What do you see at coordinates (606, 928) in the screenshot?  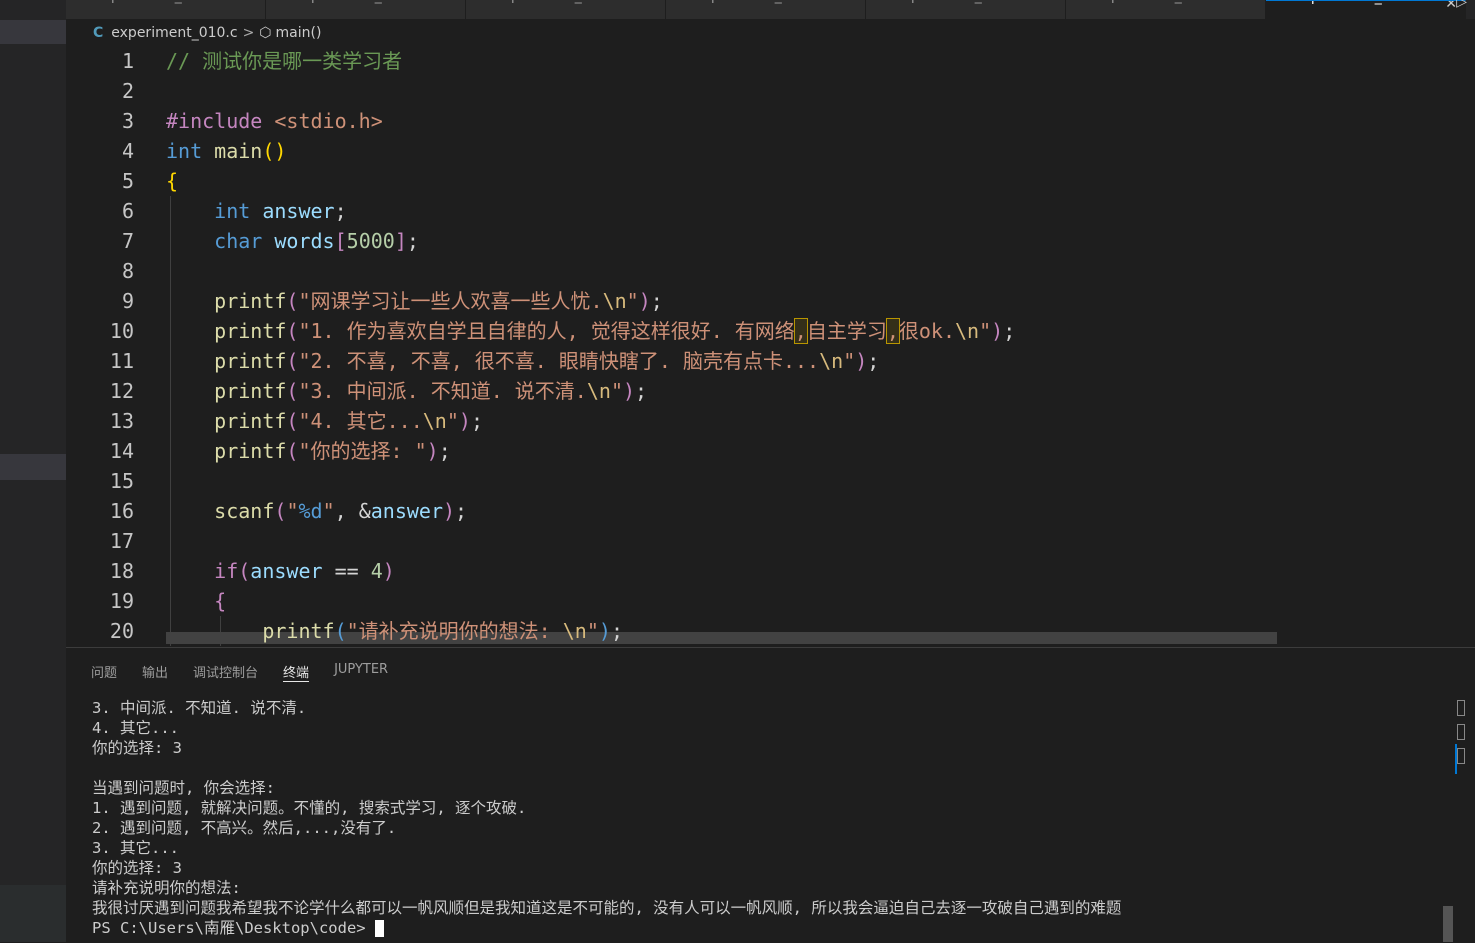 I see `terminal-prompt-line: PS C:\Users\南雁\Desktop\code>` at bounding box center [606, 928].